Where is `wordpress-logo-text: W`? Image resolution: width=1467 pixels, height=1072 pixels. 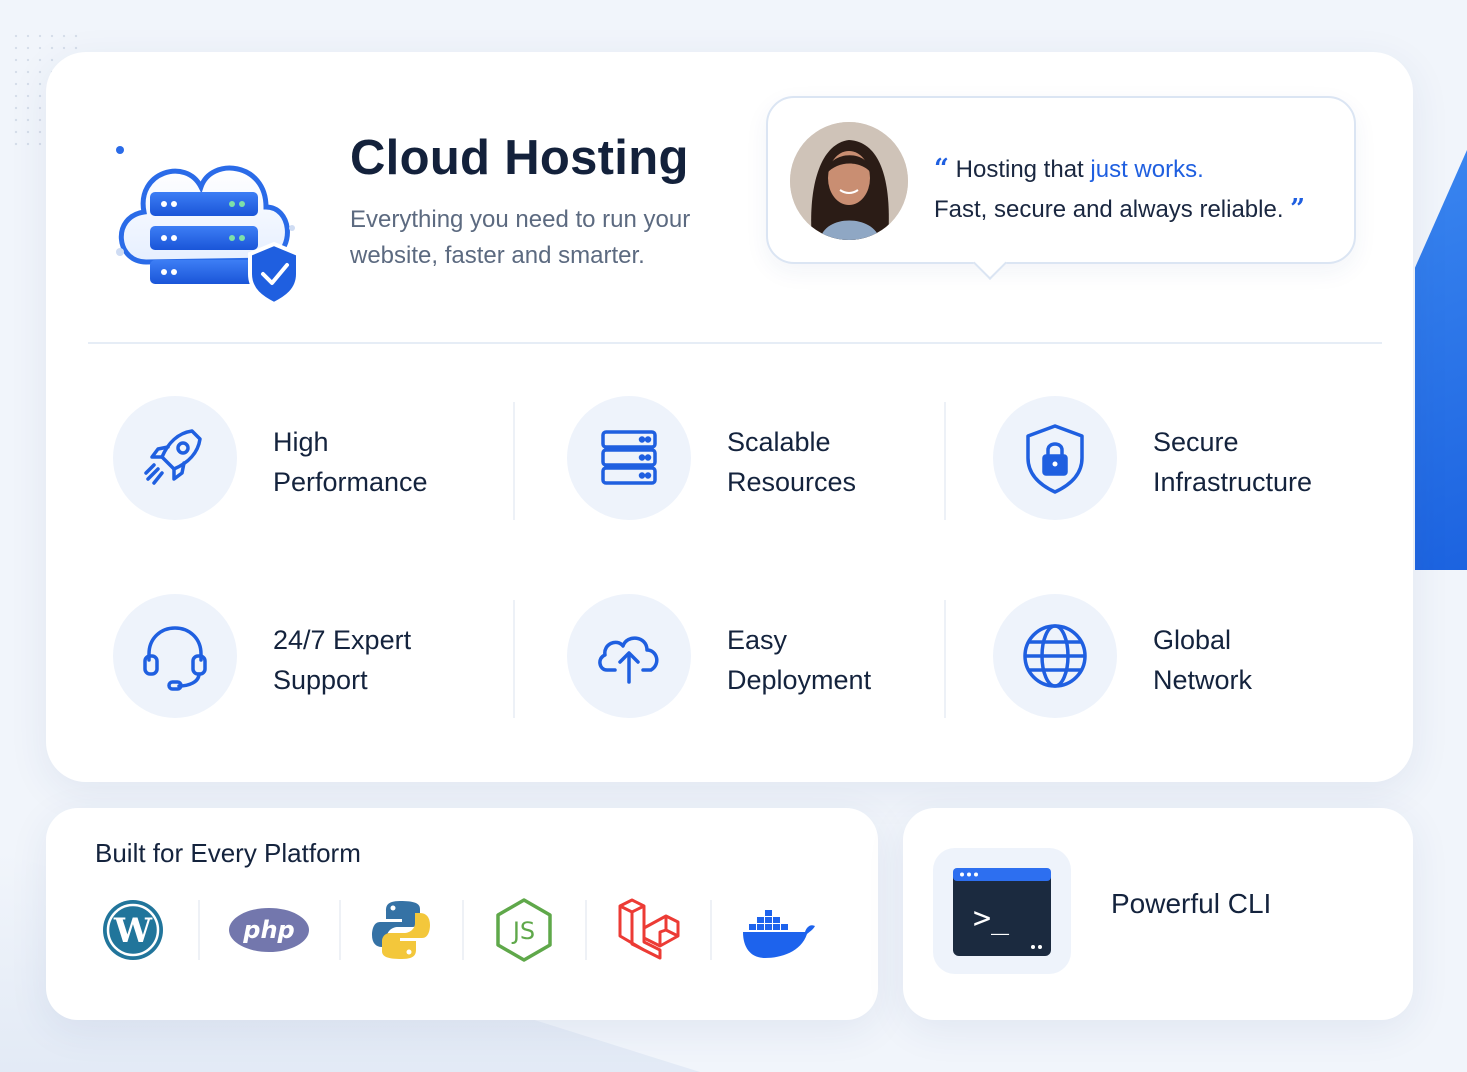 wordpress-logo-text: W is located at coordinates (133, 931).